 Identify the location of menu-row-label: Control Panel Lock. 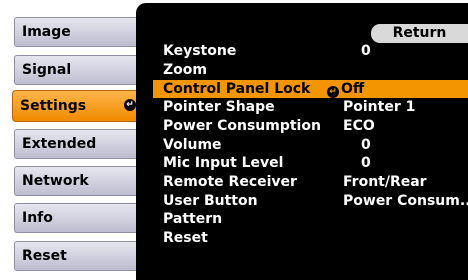
(237, 89).